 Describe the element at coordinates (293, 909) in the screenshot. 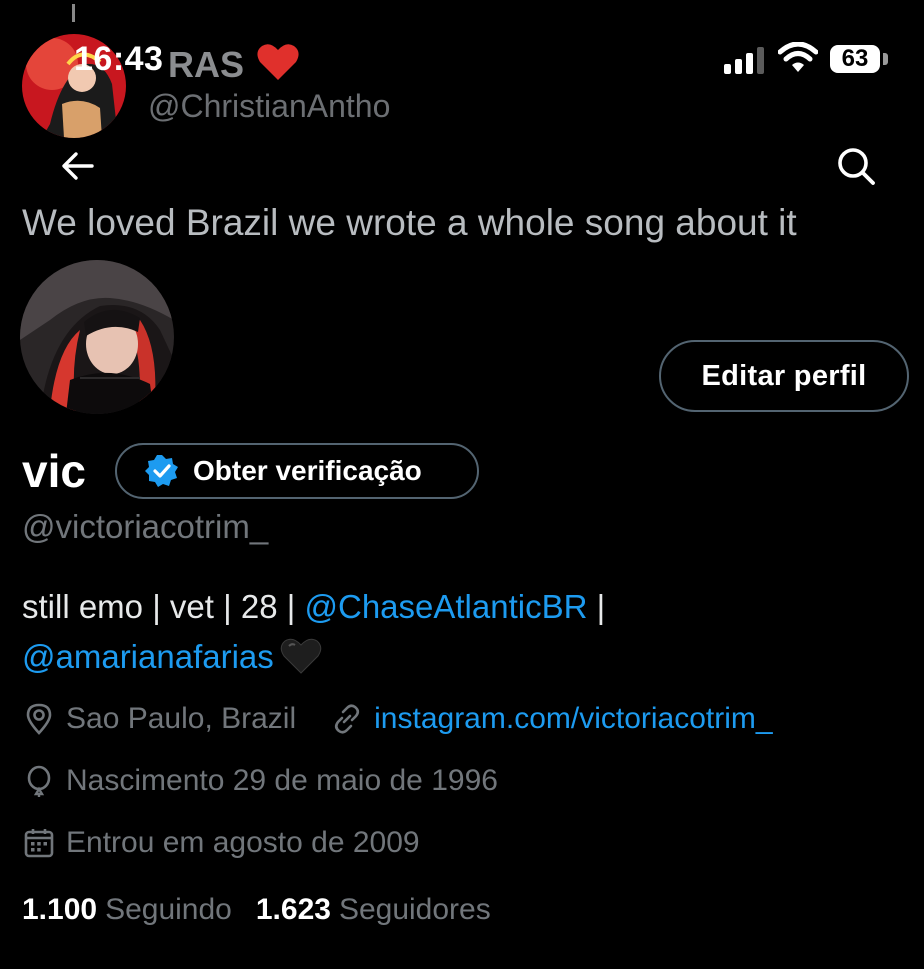

I see `followers-count: 1.623` at that location.